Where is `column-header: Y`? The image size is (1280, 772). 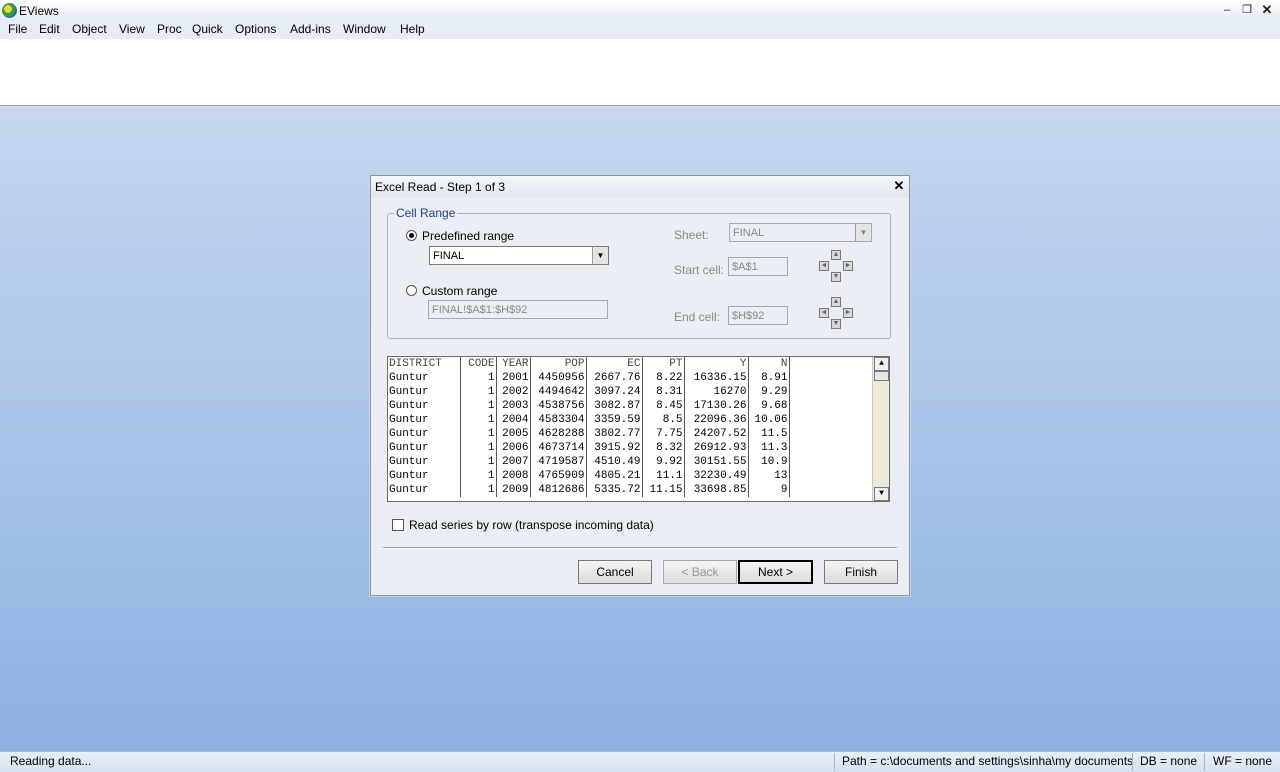 column-header: Y is located at coordinates (716, 364).